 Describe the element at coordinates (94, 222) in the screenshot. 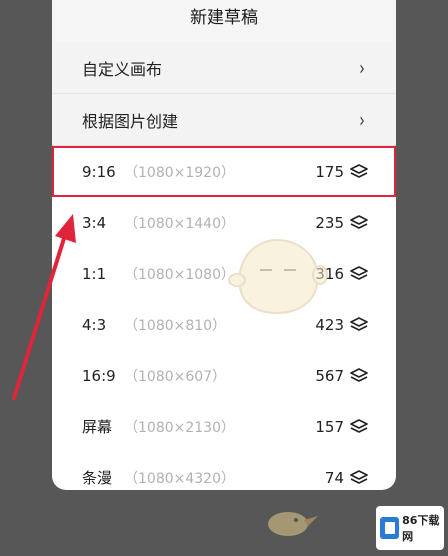

I see `size-ratio: 3:4` at that location.